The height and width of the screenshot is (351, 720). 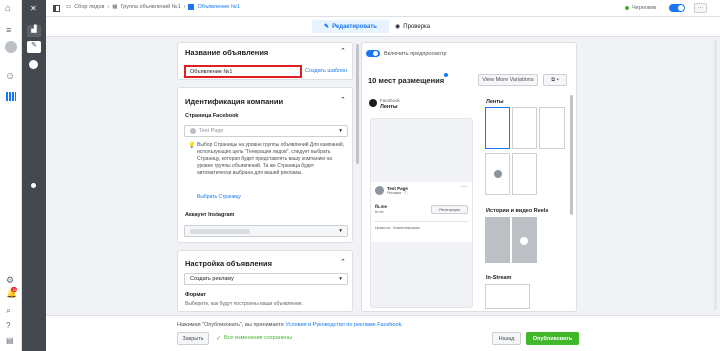 What do you see at coordinates (700, 8) in the screenshot?
I see `more-options-button: ···` at bounding box center [700, 8].